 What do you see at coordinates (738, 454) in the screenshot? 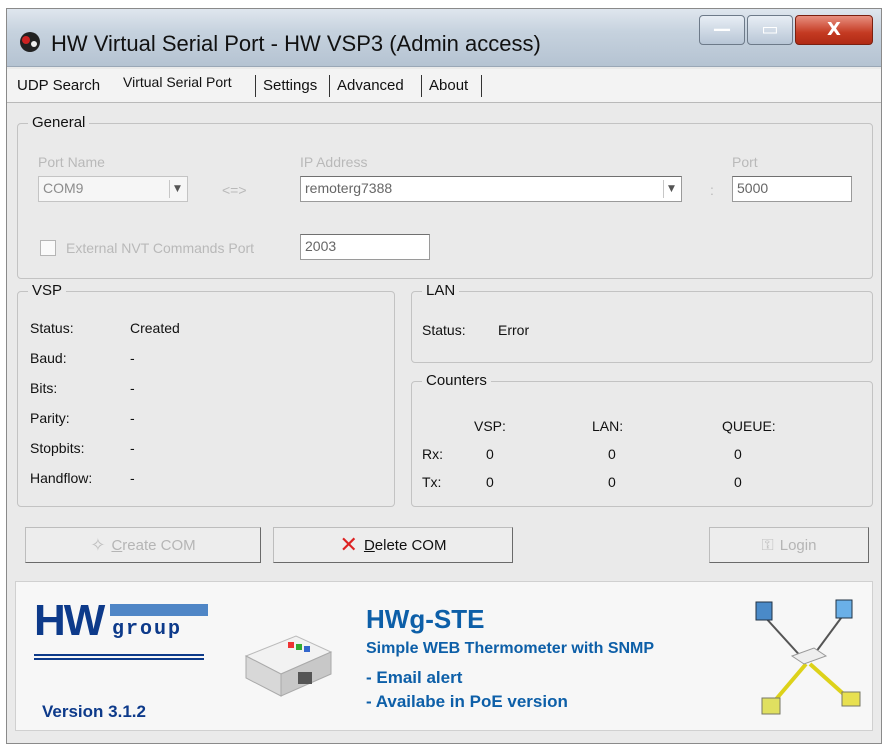
I see `counters-rx-queue: 0` at bounding box center [738, 454].